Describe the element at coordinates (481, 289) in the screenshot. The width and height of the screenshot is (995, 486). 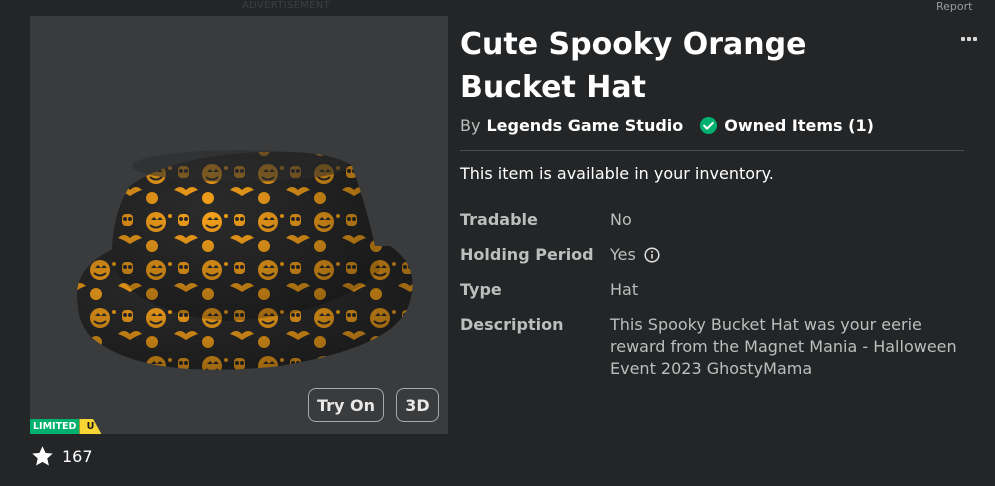
I see `type-label: Type` at that location.